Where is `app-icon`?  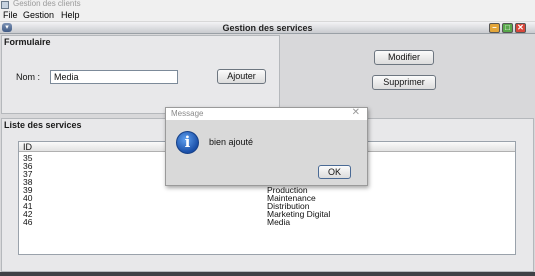
app-icon is located at coordinates (5, 5).